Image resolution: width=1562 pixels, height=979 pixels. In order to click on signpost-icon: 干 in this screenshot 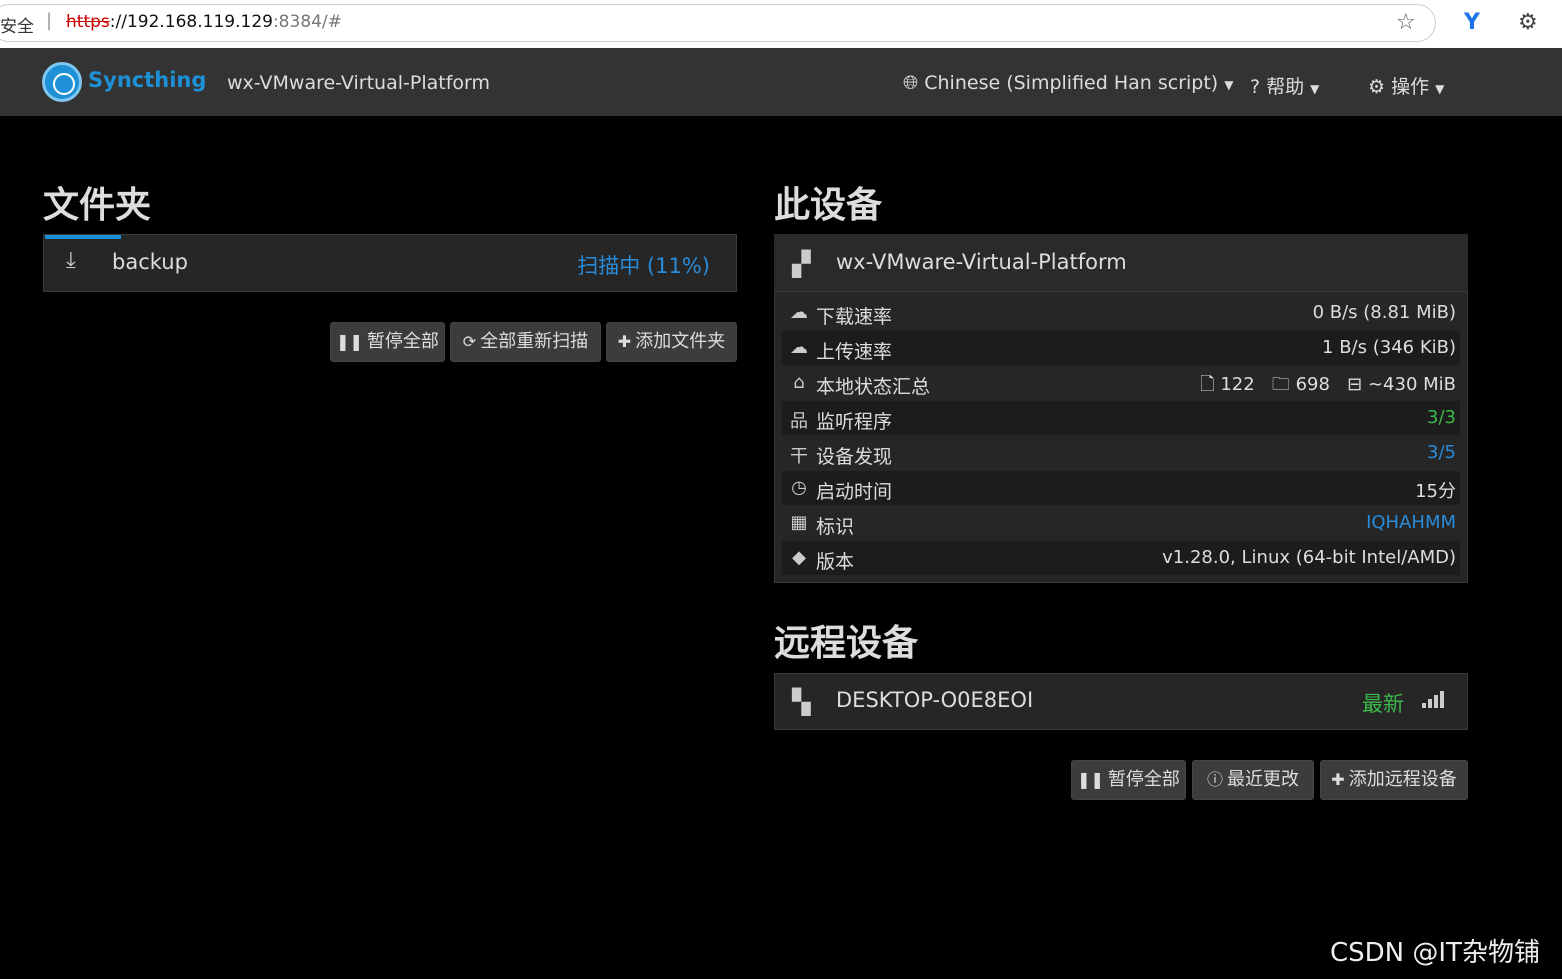, I will do `click(799, 456)`.